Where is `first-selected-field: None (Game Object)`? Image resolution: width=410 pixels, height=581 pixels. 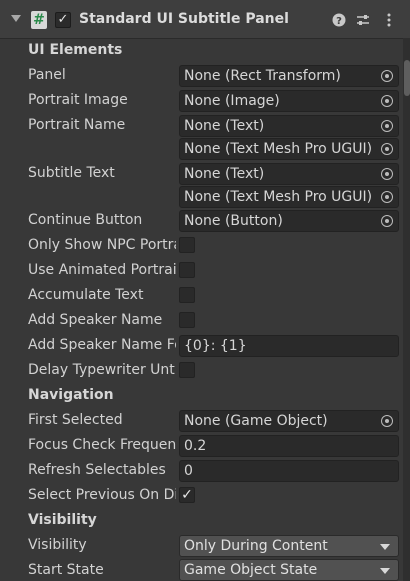
first-selected-field: None (Game Object) is located at coordinates (289, 421).